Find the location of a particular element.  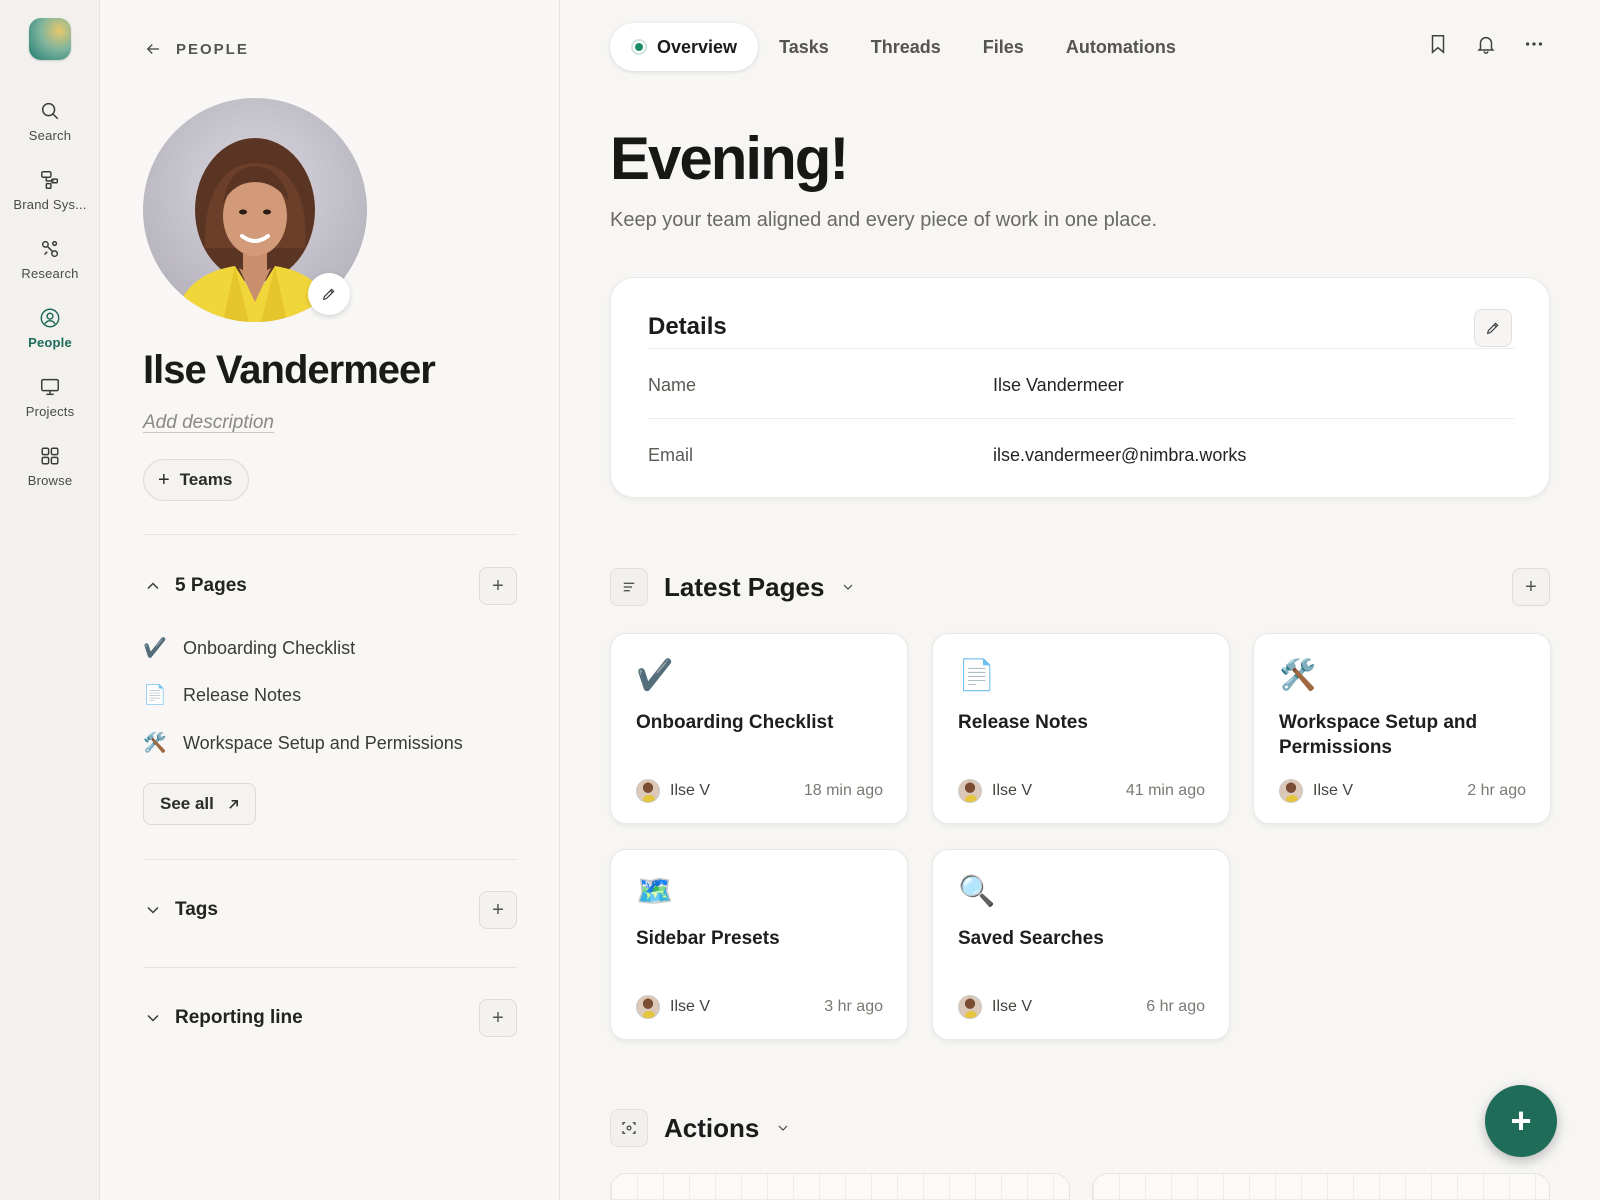

person-circle-icon is located at coordinates (50, 318).